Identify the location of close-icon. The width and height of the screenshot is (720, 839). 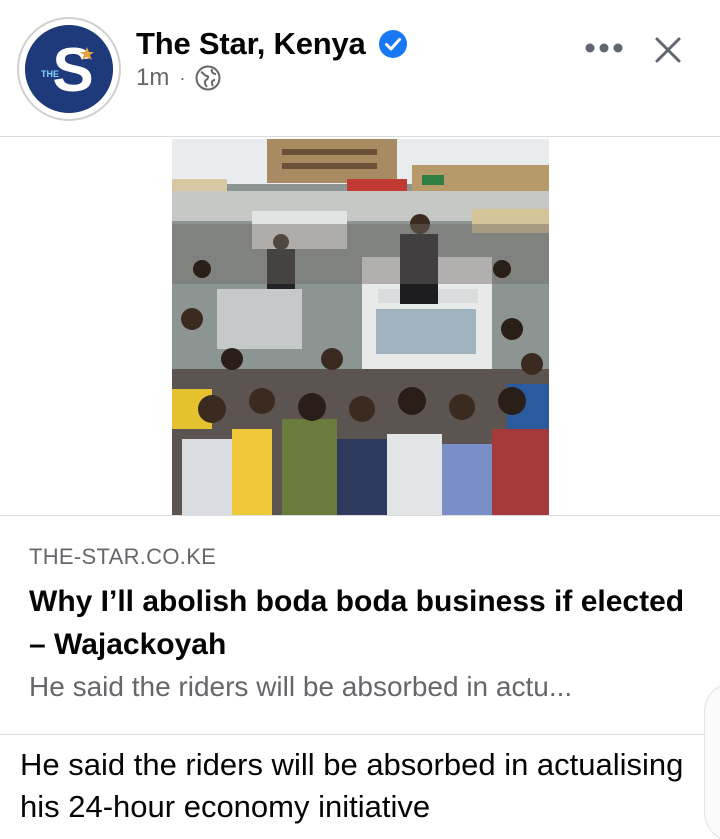
(668, 50).